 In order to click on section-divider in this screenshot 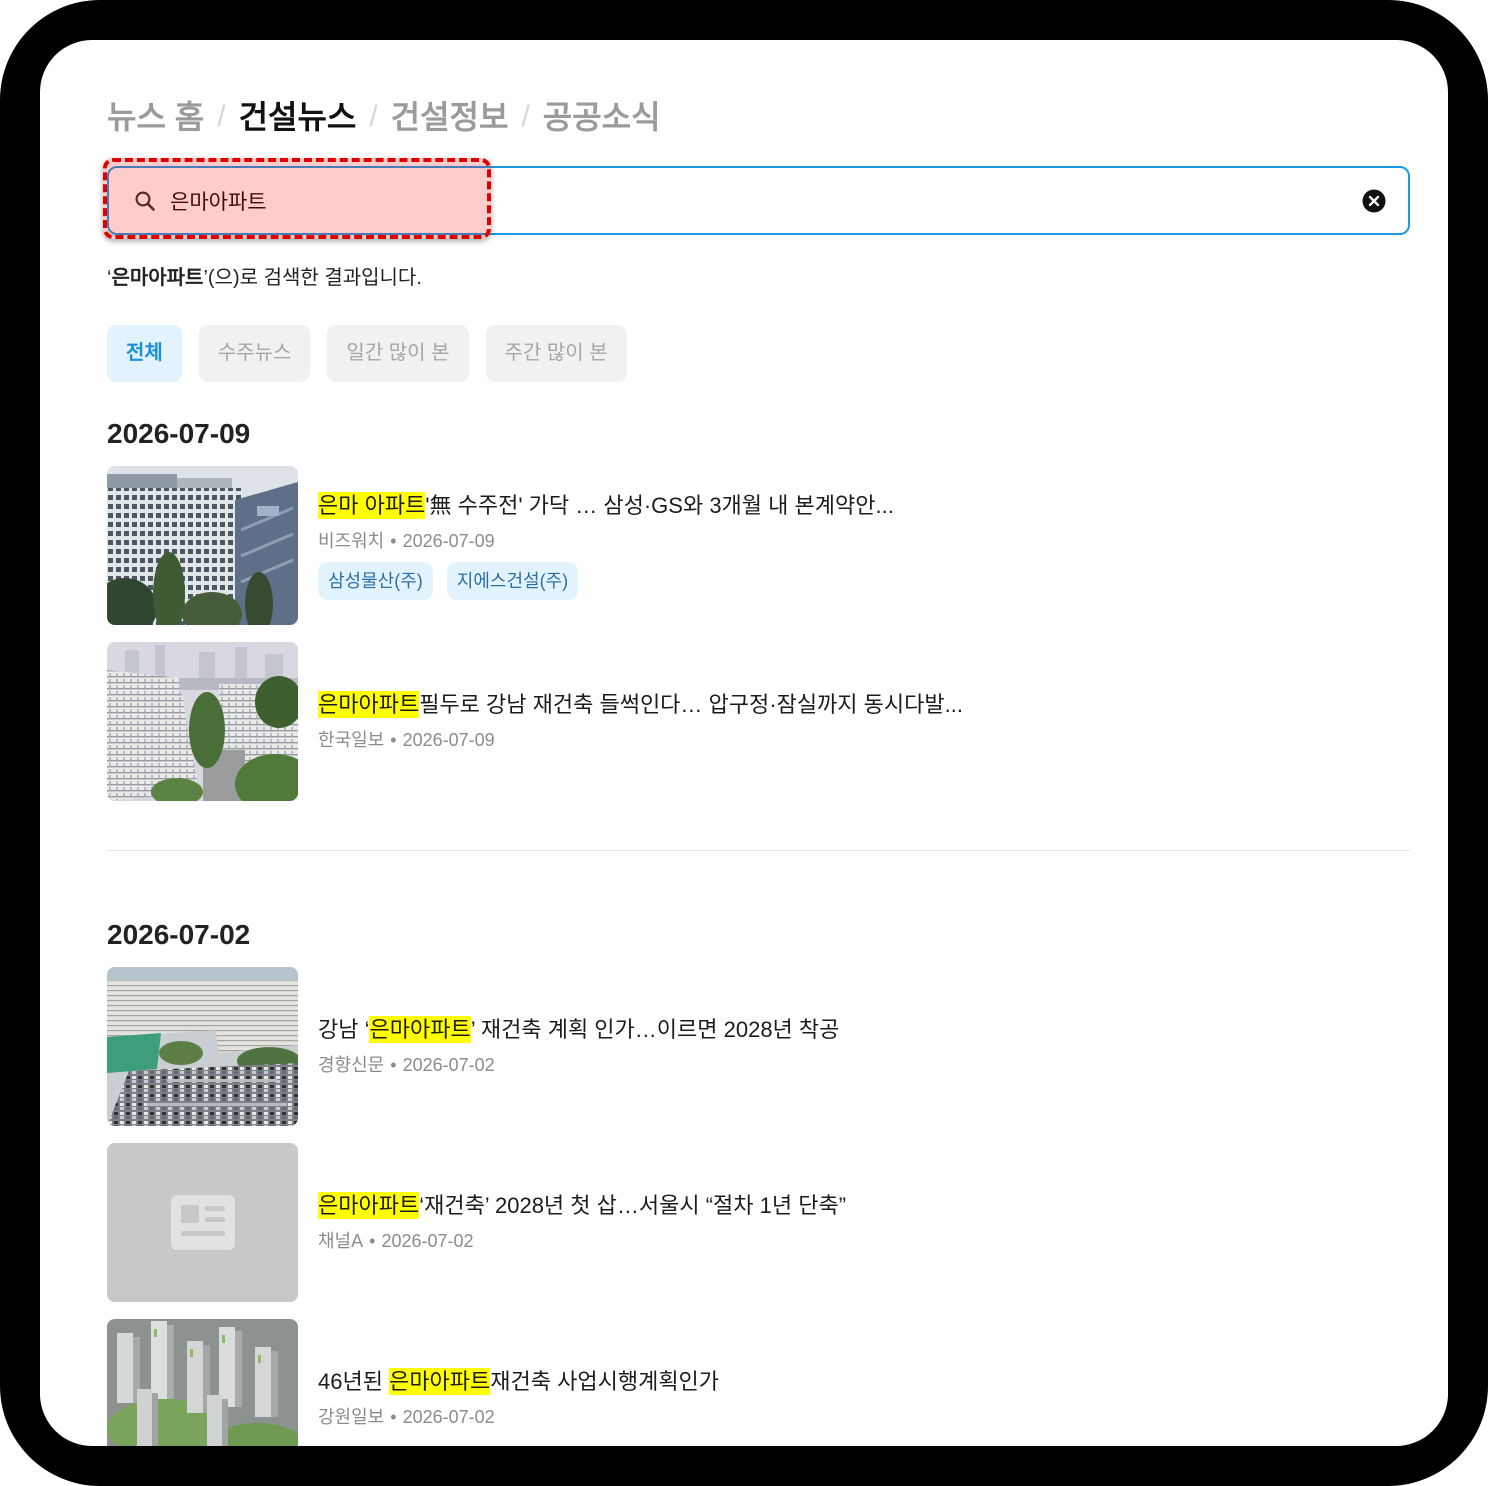, I will do `click(758, 850)`.